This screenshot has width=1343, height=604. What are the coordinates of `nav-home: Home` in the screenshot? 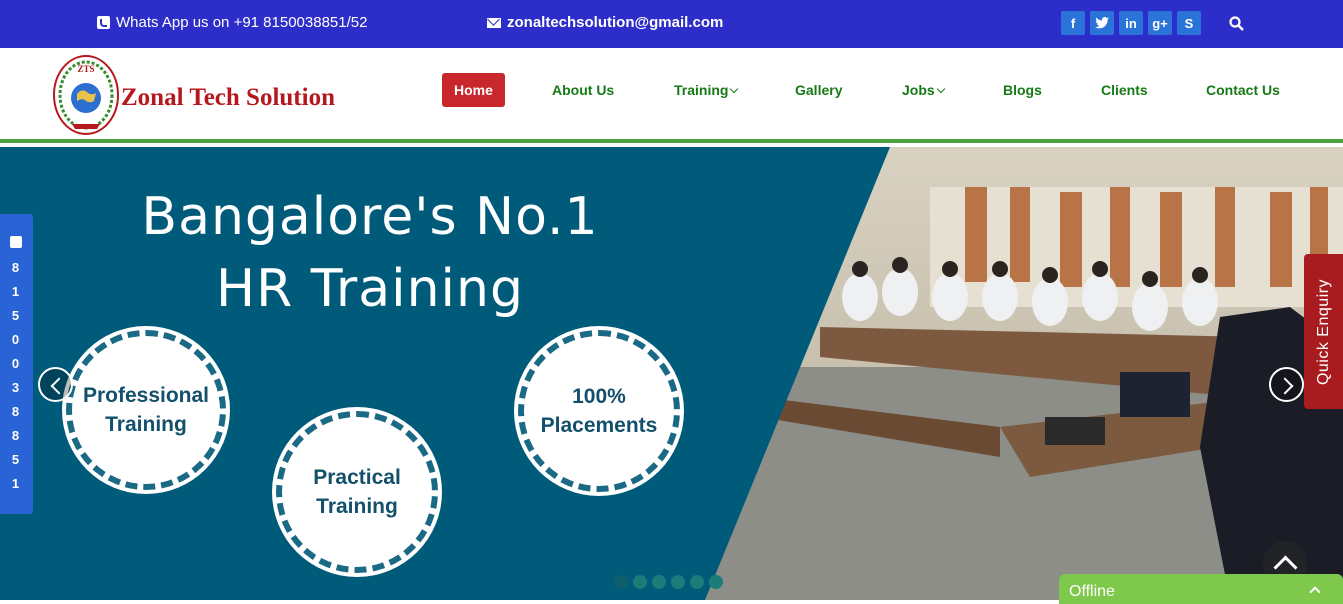 It's located at (473, 90).